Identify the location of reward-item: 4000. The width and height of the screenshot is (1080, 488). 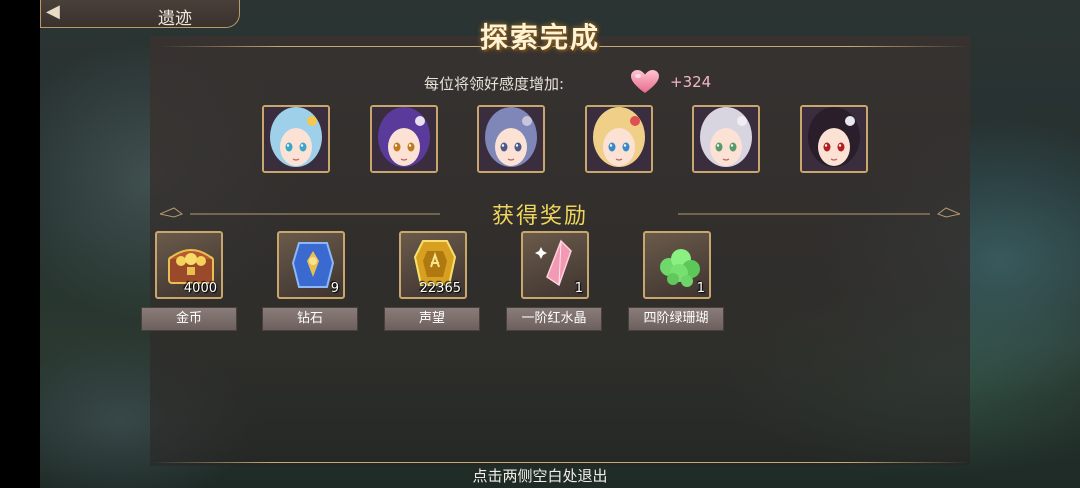
(189, 265).